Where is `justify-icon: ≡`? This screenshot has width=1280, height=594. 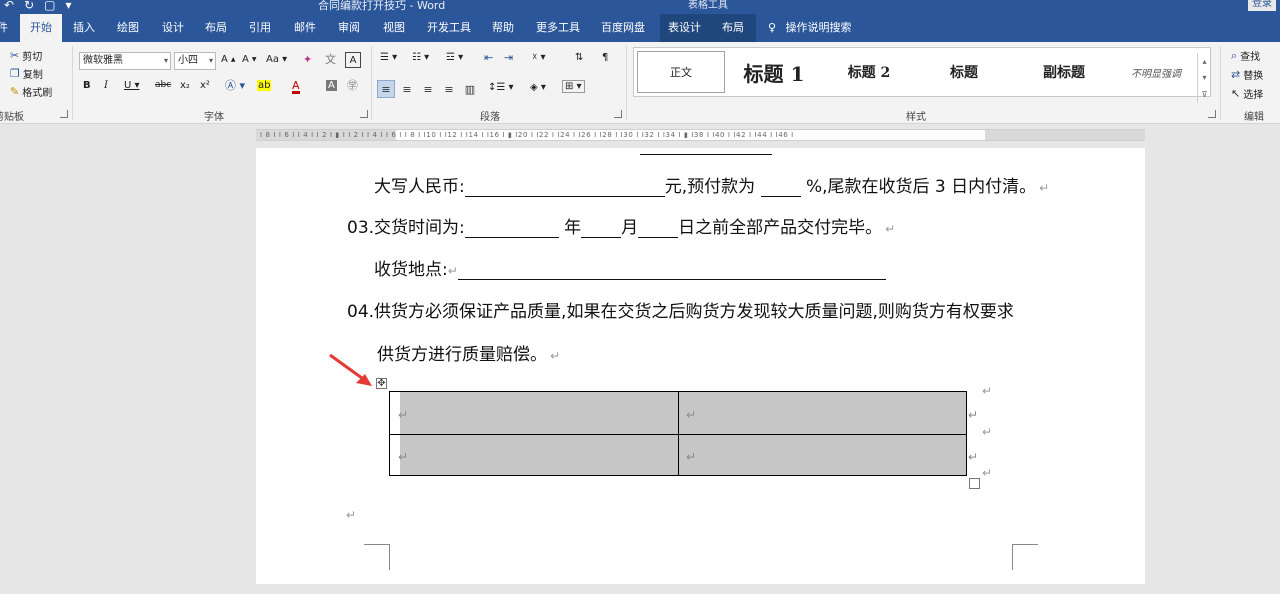
justify-icon: ≡ is located at coordinates (449, 89).